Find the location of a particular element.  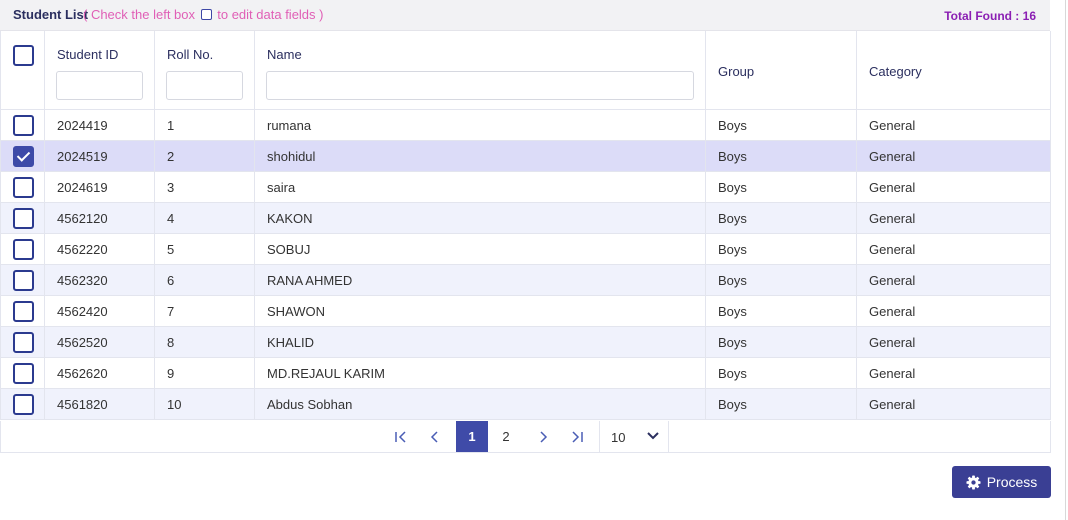

table-row: 2024619 3 saira Boys General is located at coordinates (525, 187).